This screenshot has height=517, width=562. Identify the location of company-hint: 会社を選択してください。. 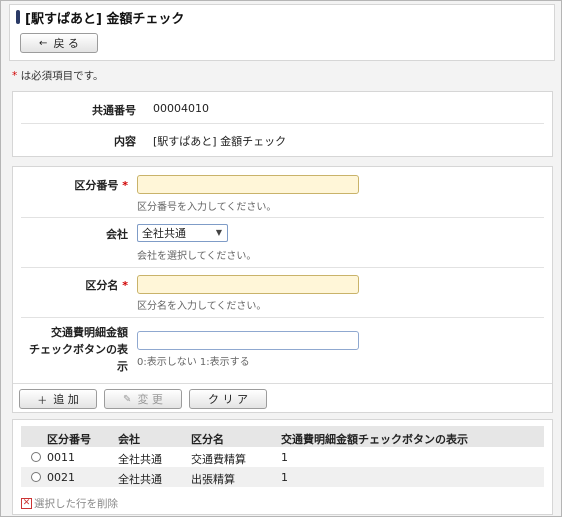
(197, 256).